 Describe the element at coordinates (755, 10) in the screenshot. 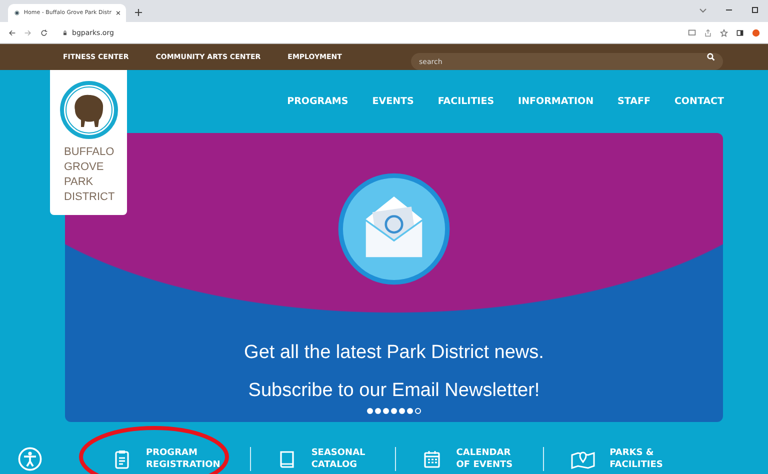

I see `maximize-icon` at that location.